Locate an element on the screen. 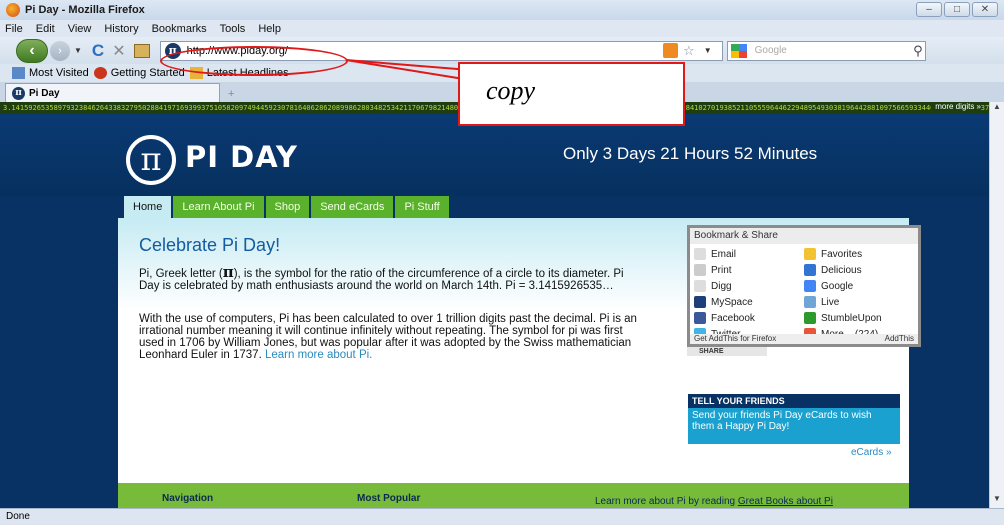 This screenshot has height=525, width=1004. pi-symbol: π is located at coordinates (228, 272).